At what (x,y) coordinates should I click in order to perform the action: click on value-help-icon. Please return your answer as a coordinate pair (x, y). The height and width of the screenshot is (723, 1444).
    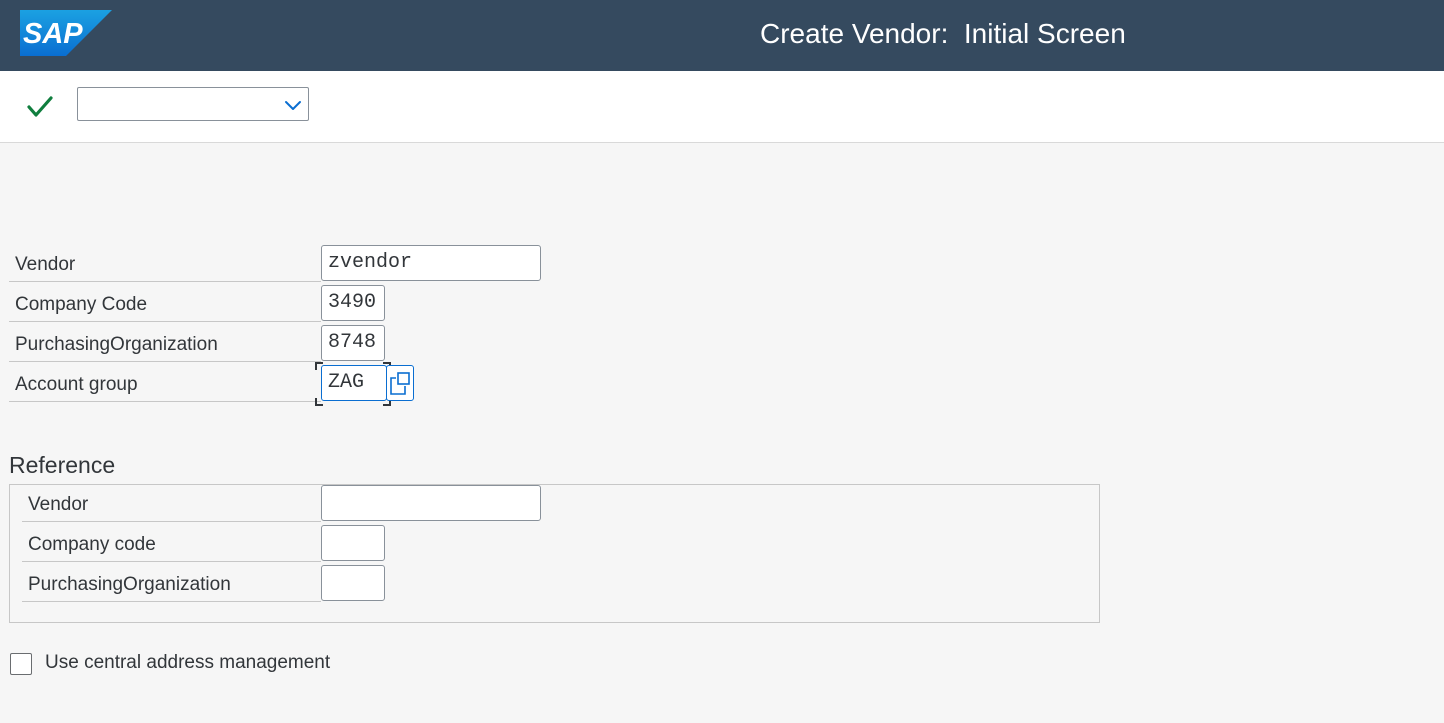
    Looking at the image, I should click on (400, 383).